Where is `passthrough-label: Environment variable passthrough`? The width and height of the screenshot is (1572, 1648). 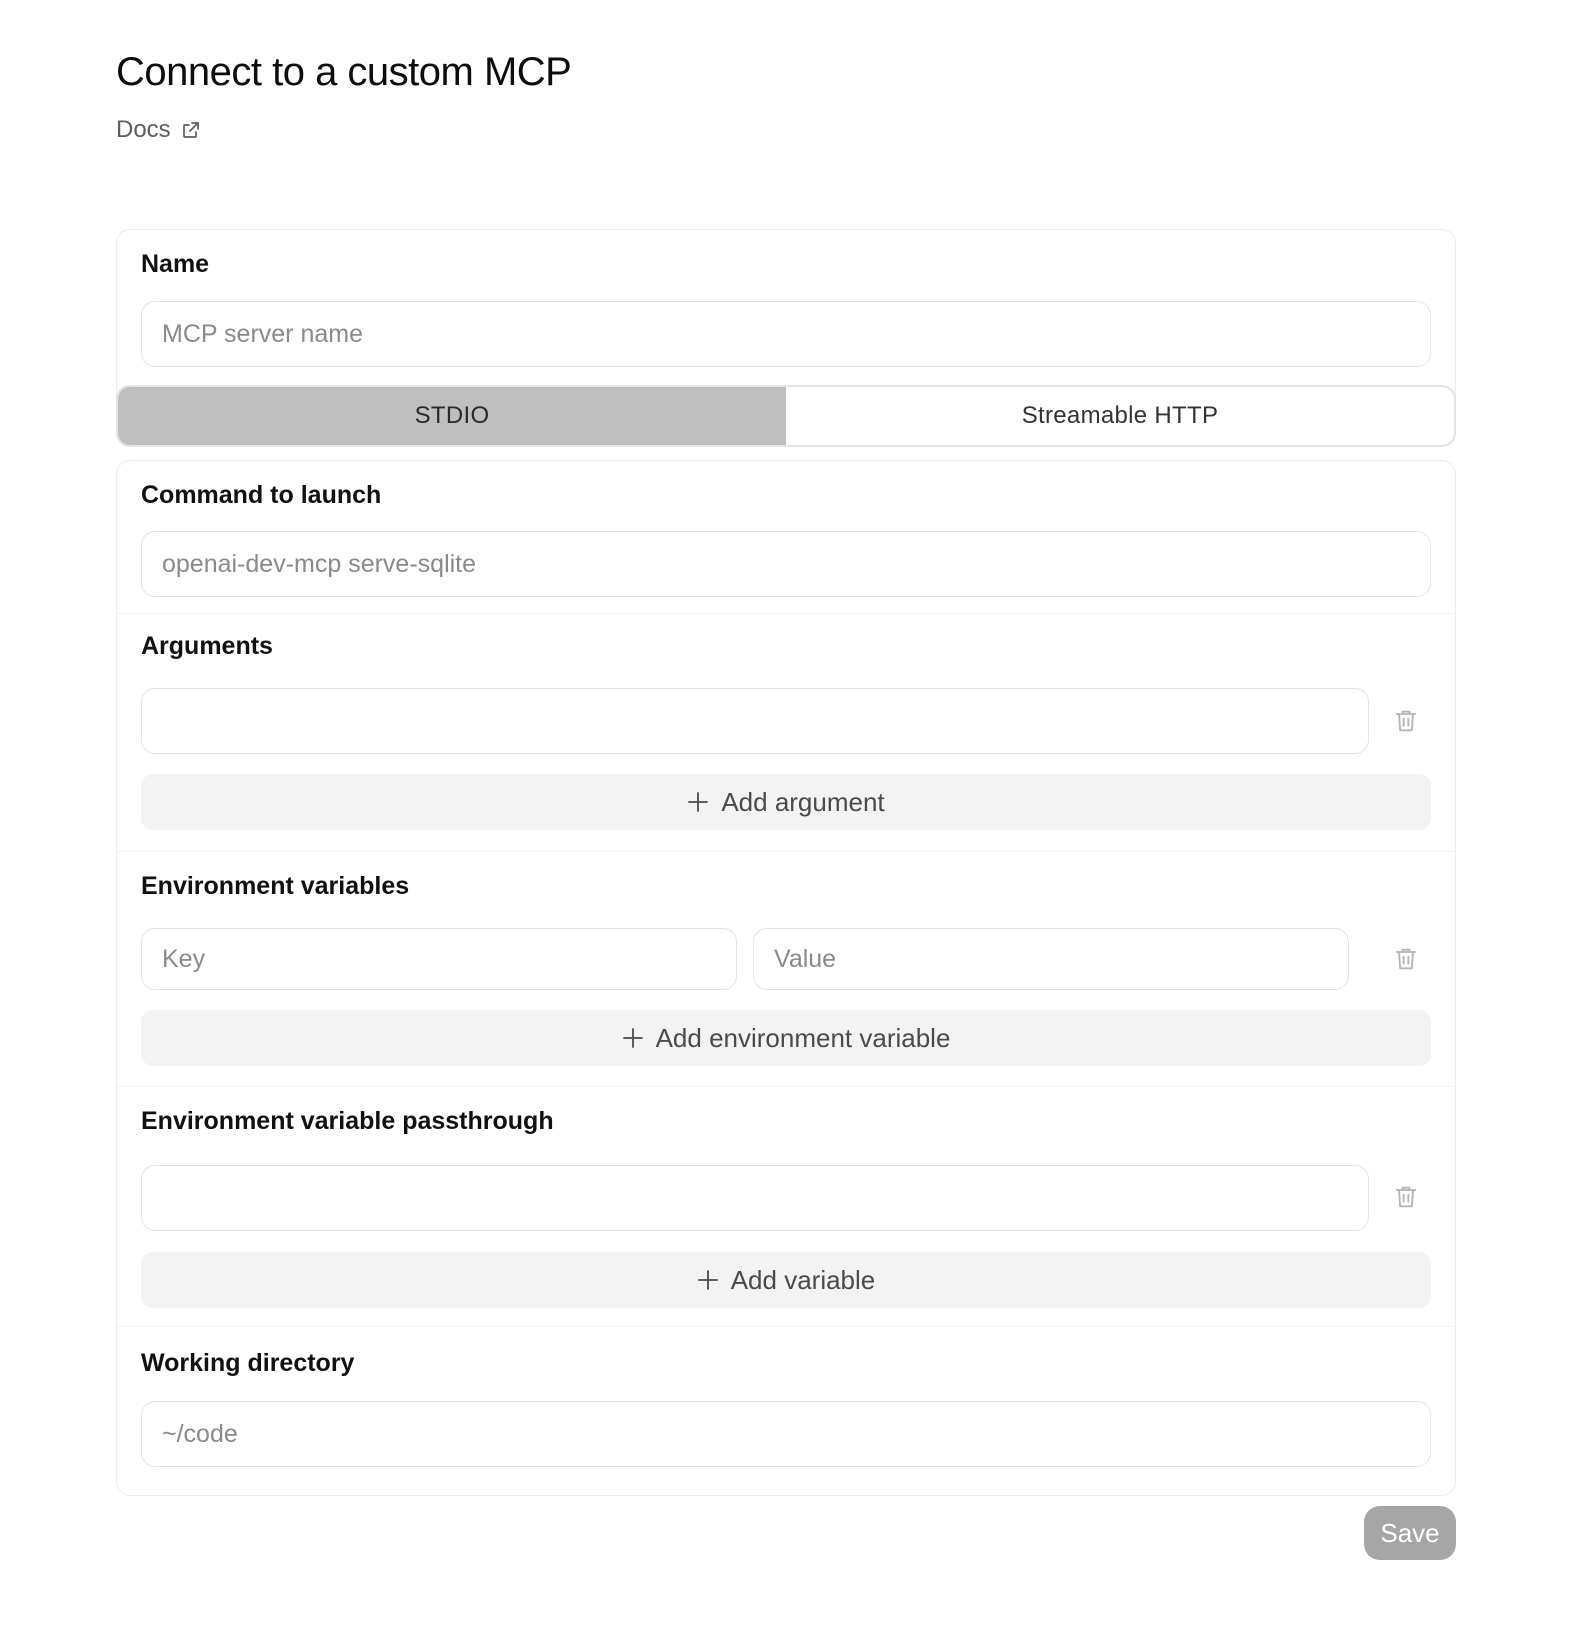 passthrough-label: Environment variable passthrough is located at coordinates (347, 1121).